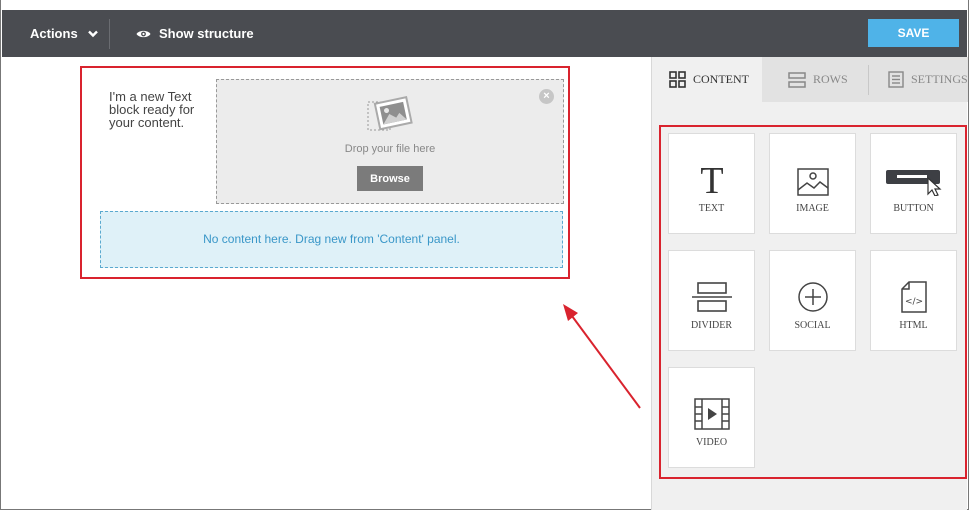 The height and width of the screenshot is (510, 969). What do you see at coordinates (896, 79) in the screenshot?
I see `settings-icon` at bounding box center [896, 79].